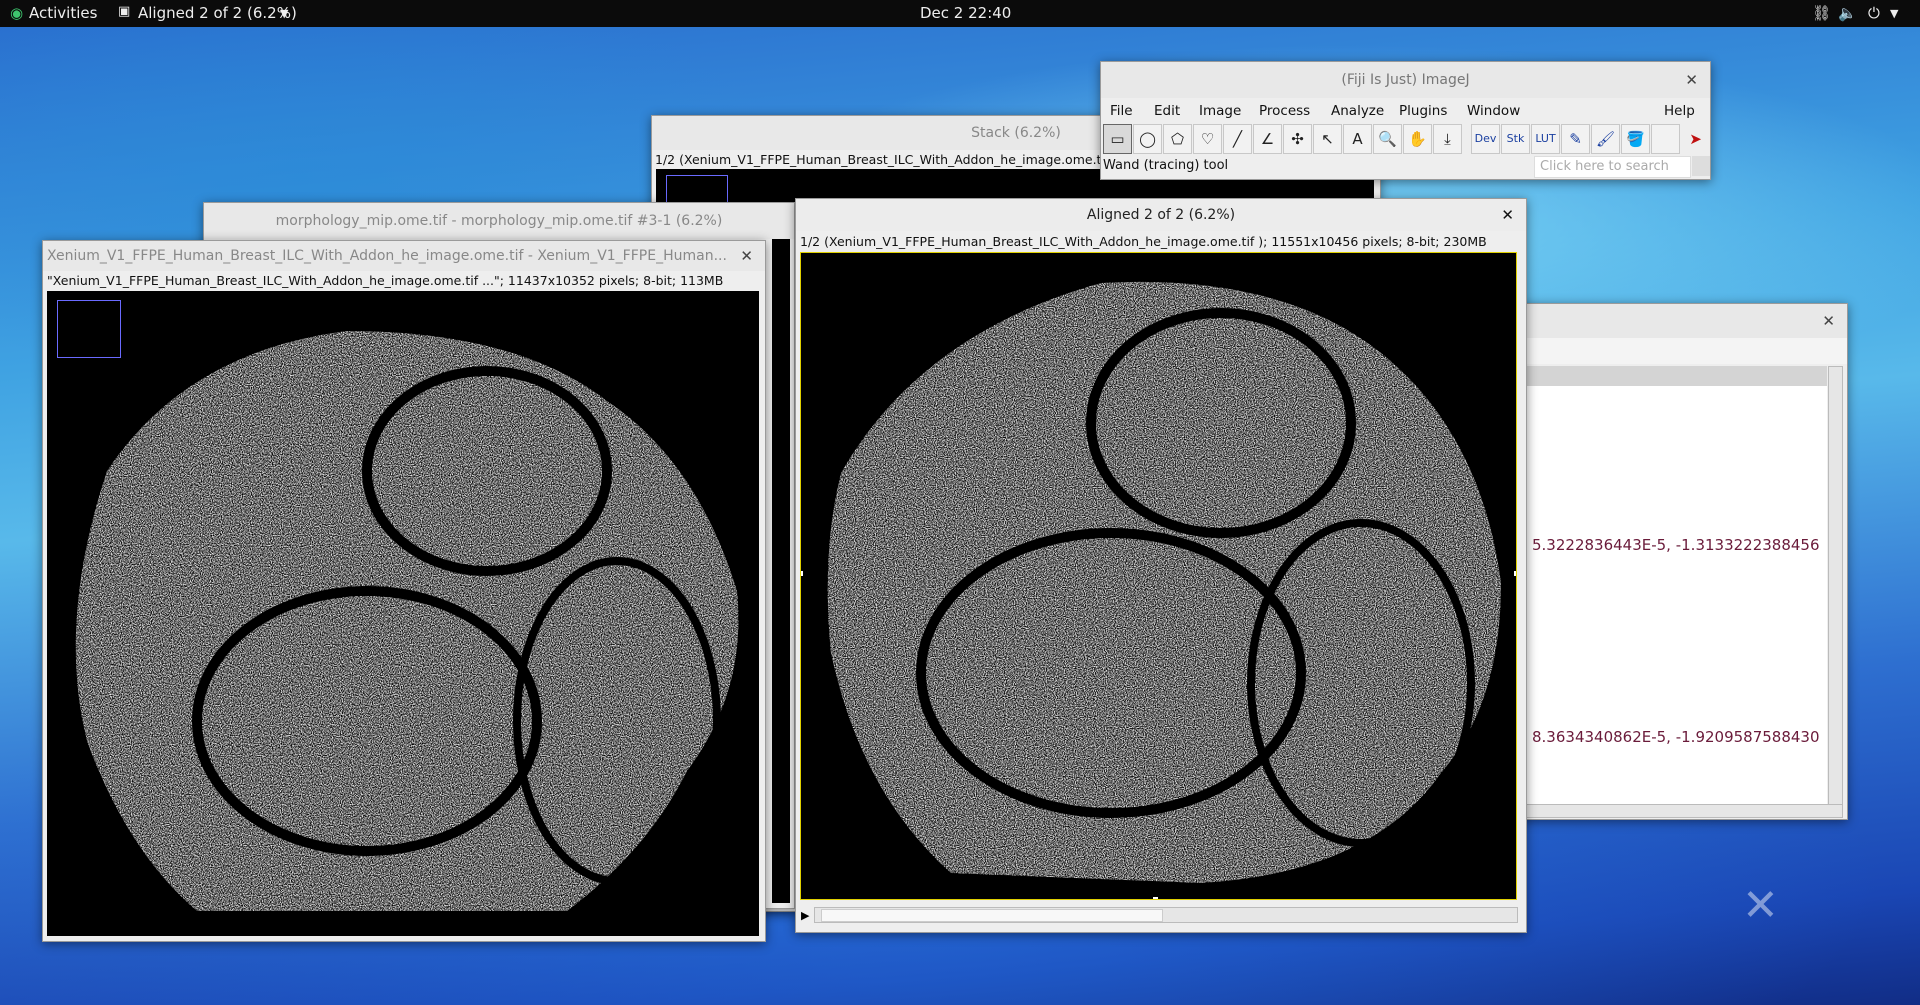 Image resolution: width=1920 pixels, height=1005 pixels. I want to click on more-tools-arrow-icon: ➤, so click(1695, 139).